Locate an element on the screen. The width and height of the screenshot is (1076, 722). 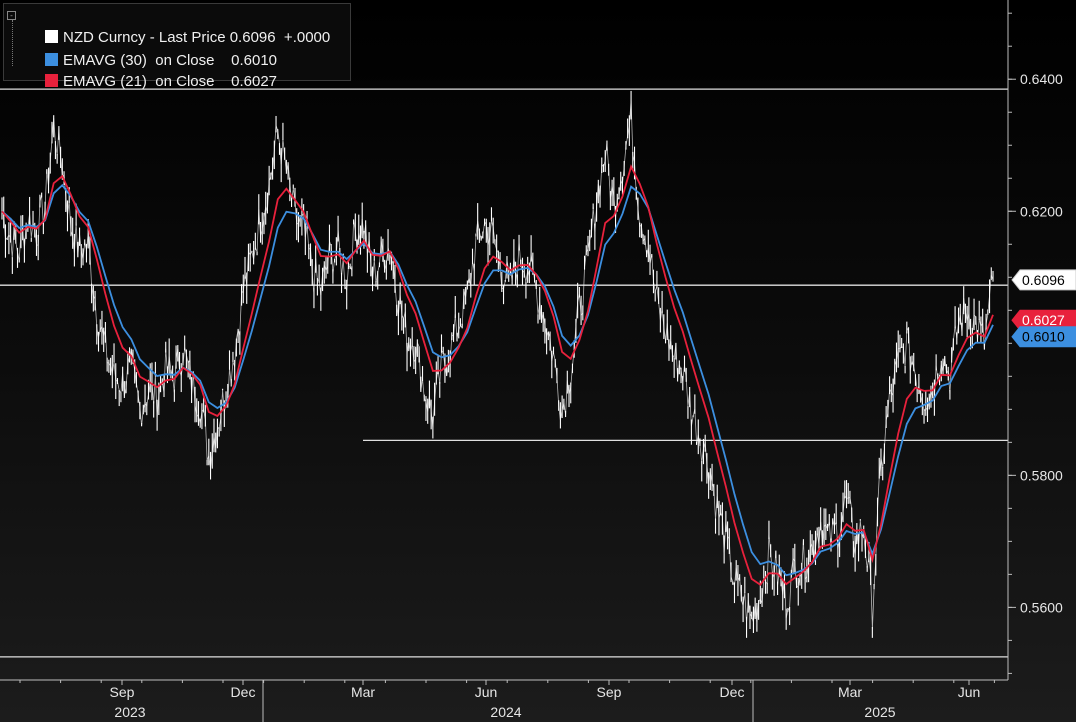
legend-row-ema21: EMAVG (21) on Close 0.6027 is located at coordinates (148, 72).